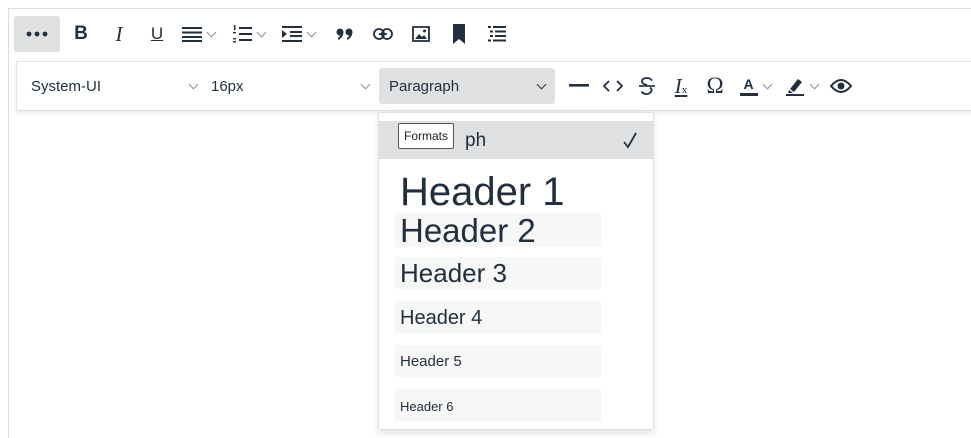 Image resolution: width=971 pixels, height=438 pixels. I want to click on horizontal-rule-icon, so click(579, 85).